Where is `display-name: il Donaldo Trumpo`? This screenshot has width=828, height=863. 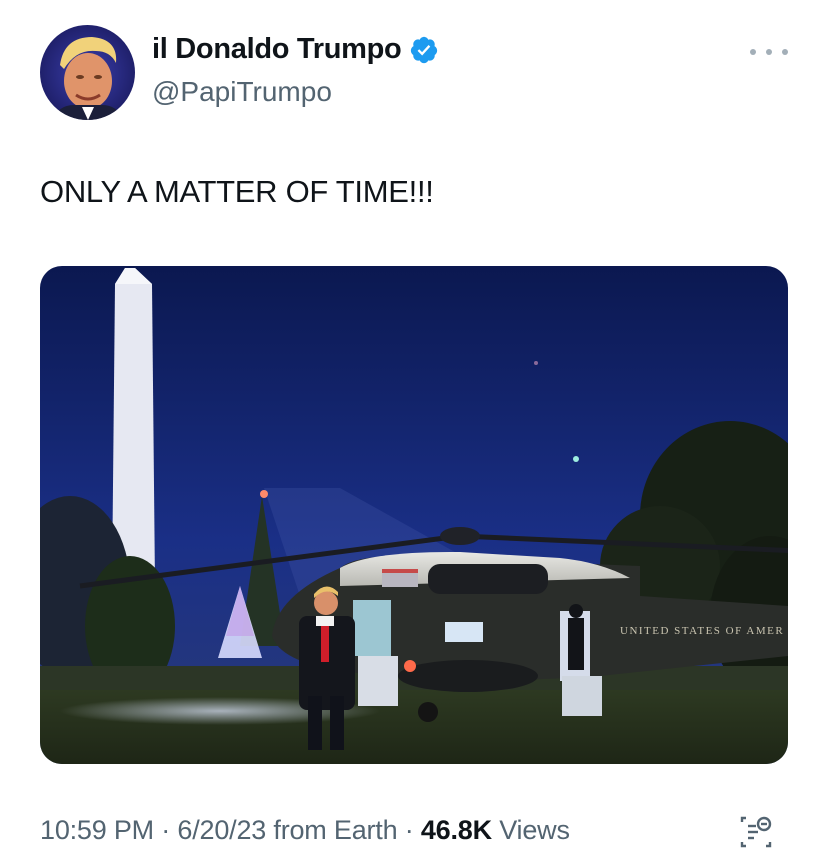 display-name: il Donaldo Trumpo is located at coordinates (277, 49).